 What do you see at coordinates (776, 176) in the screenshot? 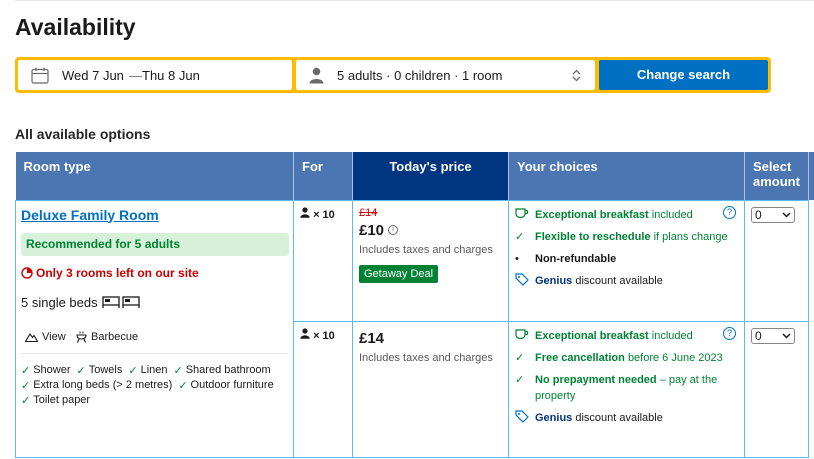
I see `header-select-amount: Select amount` at bounding box center [776, 176].